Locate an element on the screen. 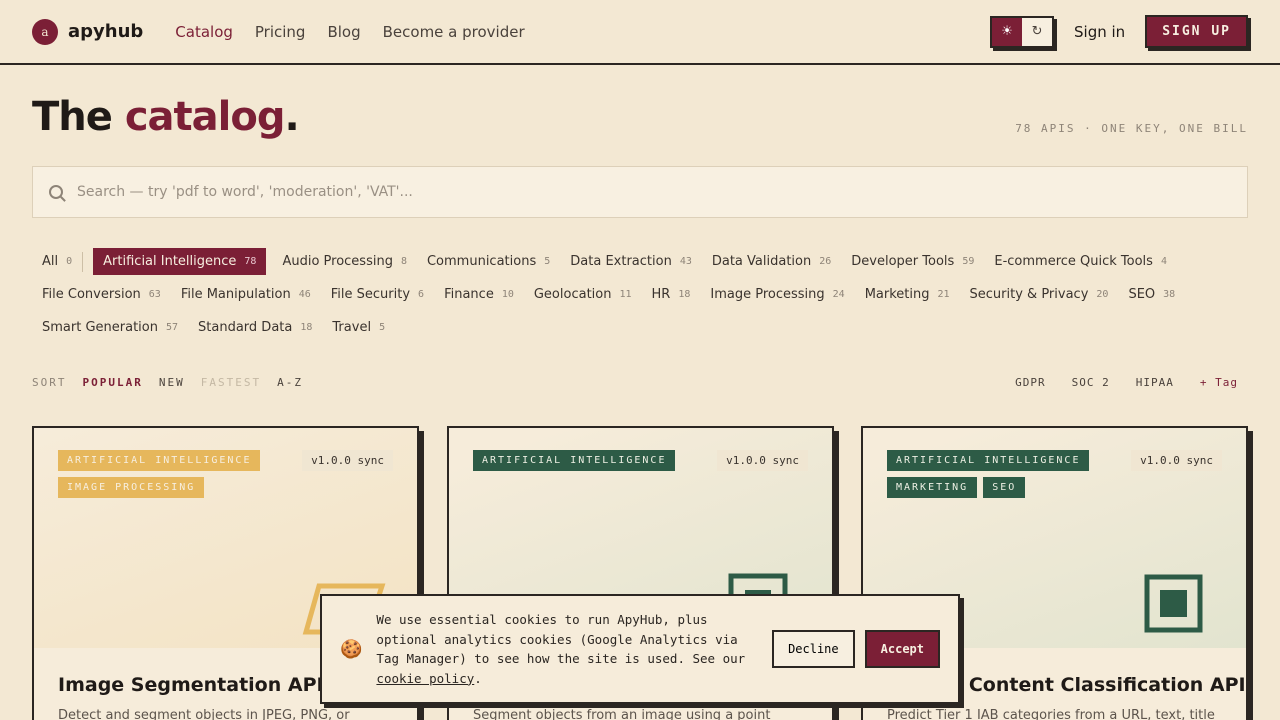 This screenshot has width=1280, height=720. filter-chip-smart-generation: Smart Generation 57 is located at coordinates (110, 327).